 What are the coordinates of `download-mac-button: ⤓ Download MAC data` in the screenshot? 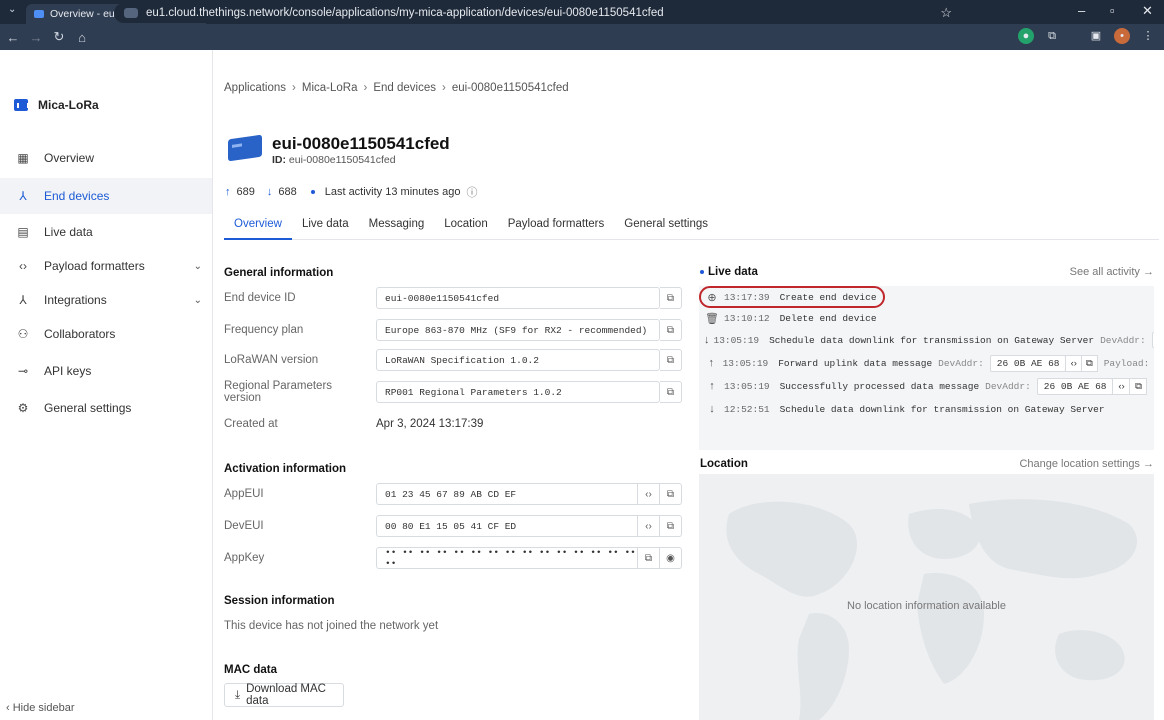 It's located at (284, 695).